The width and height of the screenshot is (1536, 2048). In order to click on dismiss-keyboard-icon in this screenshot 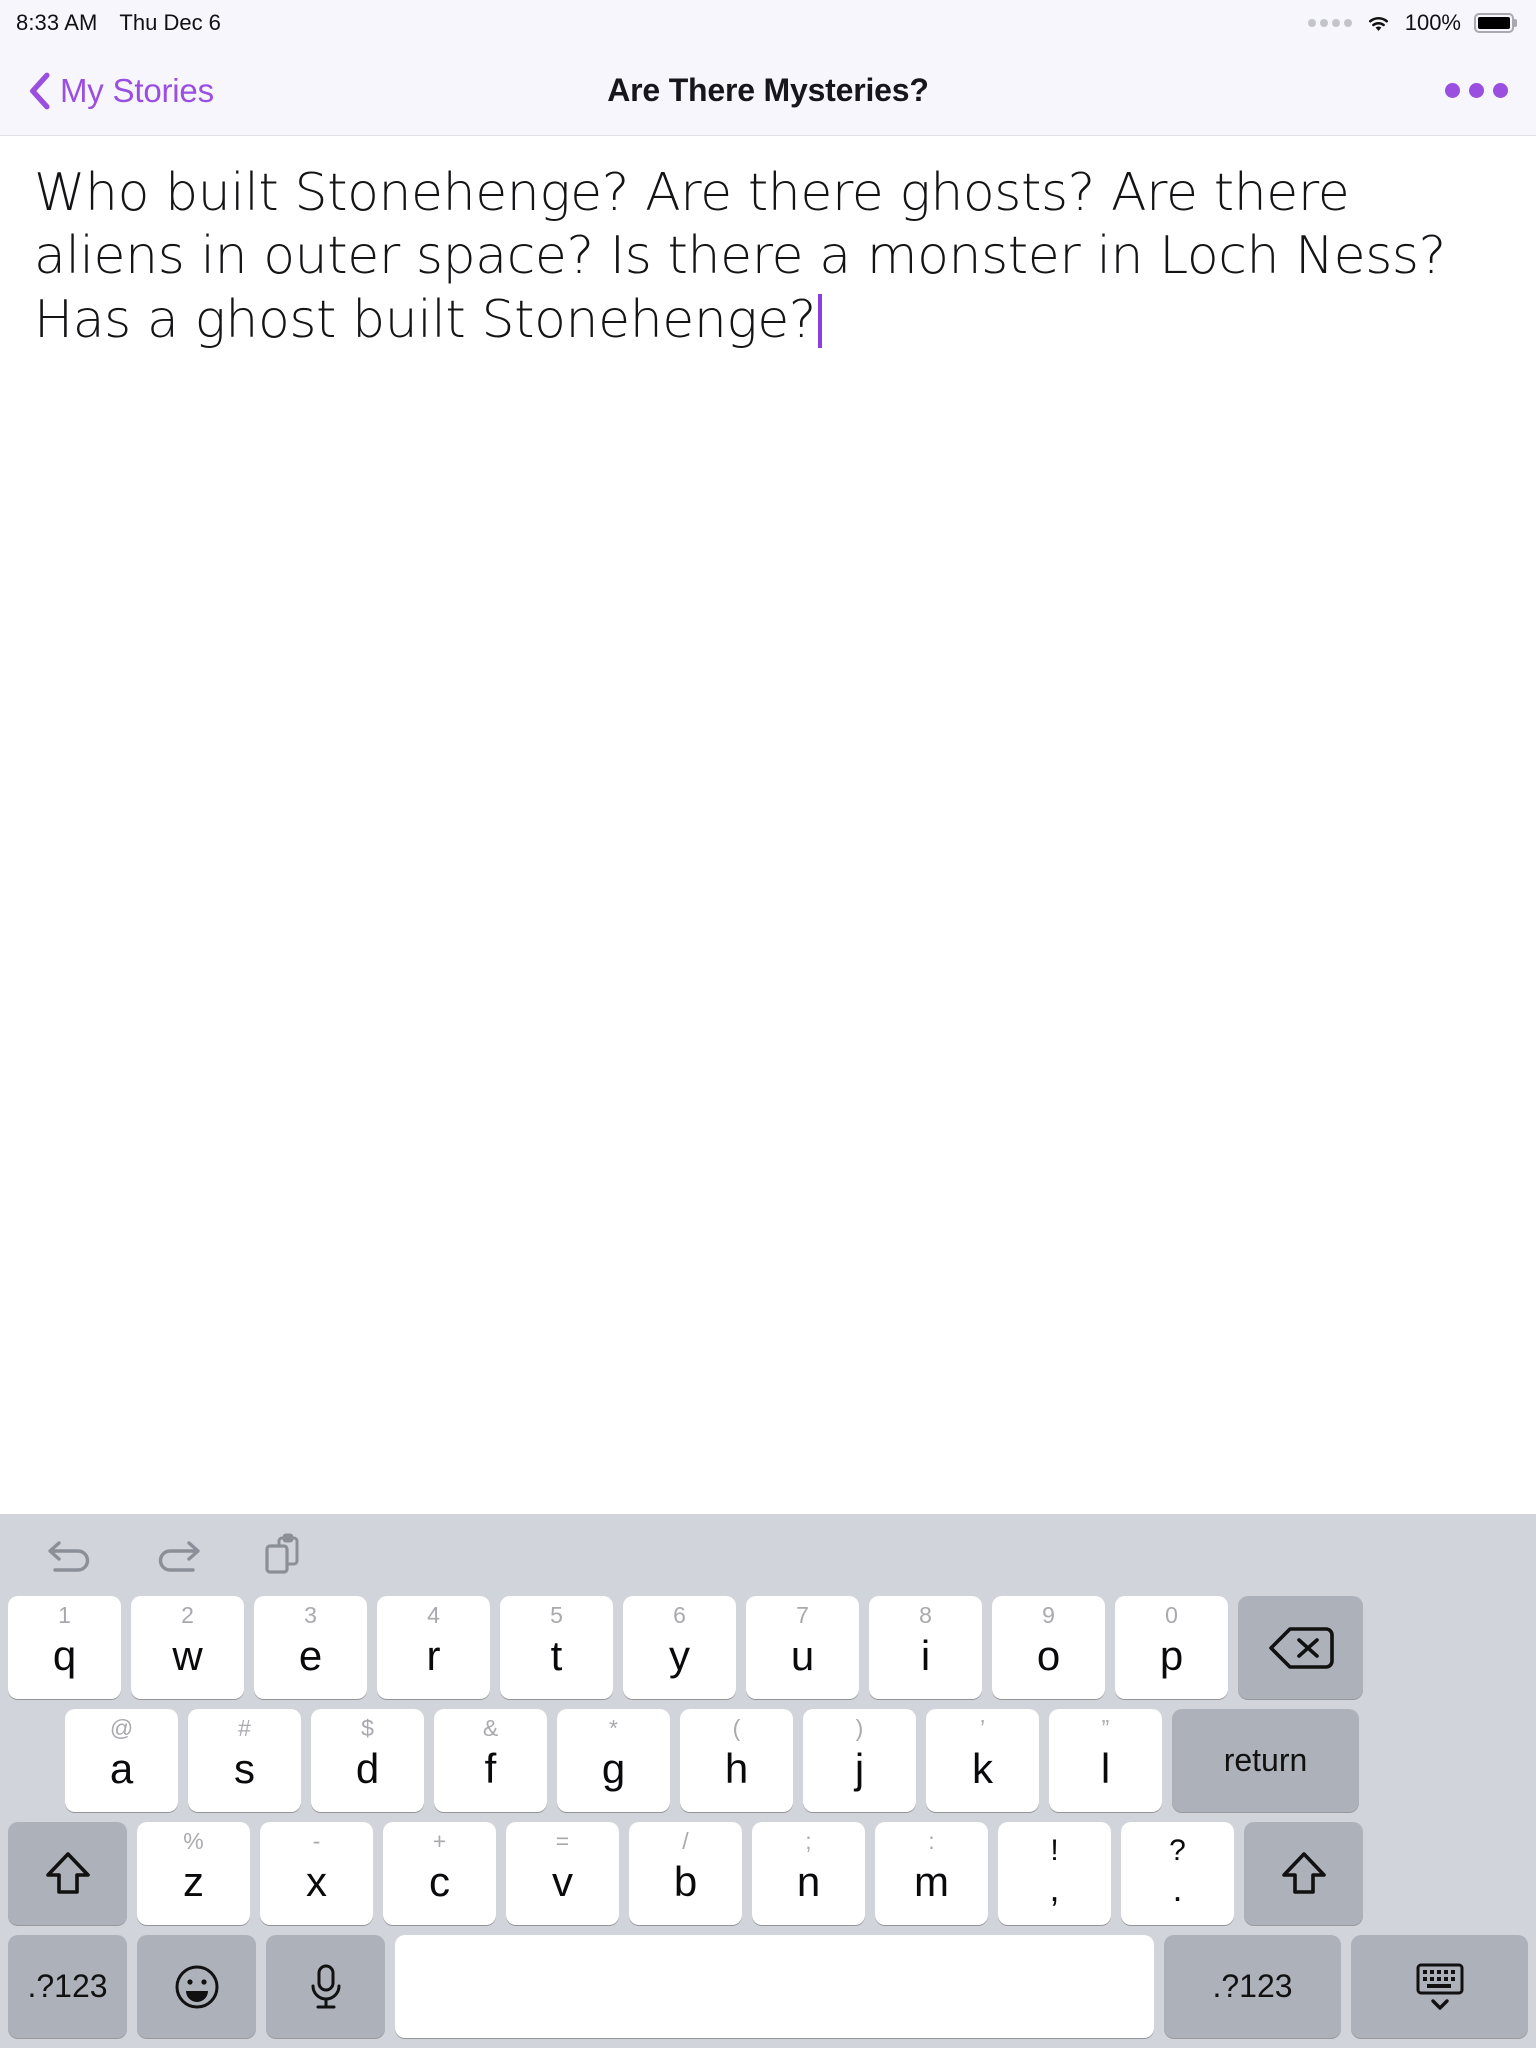, I will do `click(1439, 1986)`.